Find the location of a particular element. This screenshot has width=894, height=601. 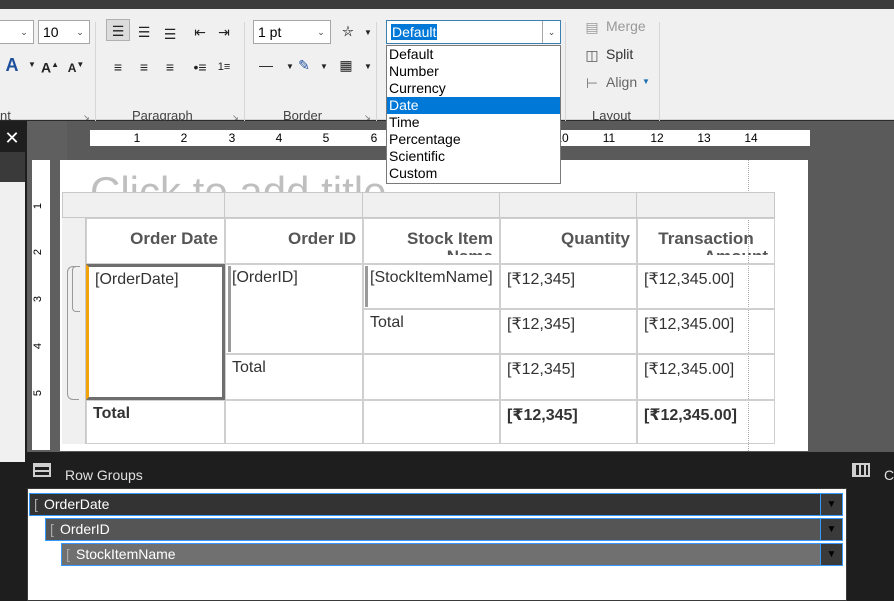

header-transaction: Transaction Amount is located at coordinates (706, 241).